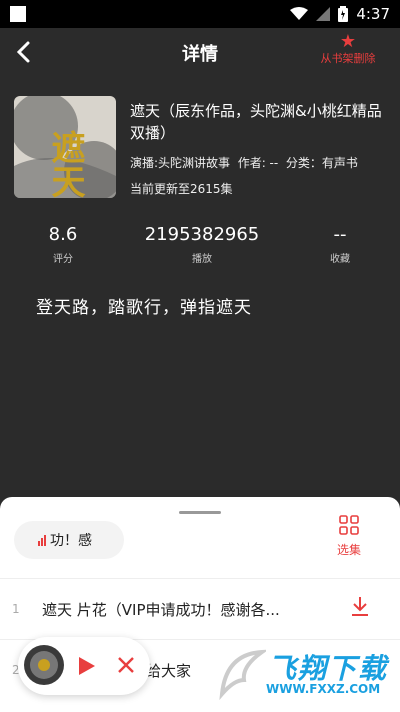  Describe the element at coordinates (323, 14) in the screenshot. I see `signal-icon` at that location.